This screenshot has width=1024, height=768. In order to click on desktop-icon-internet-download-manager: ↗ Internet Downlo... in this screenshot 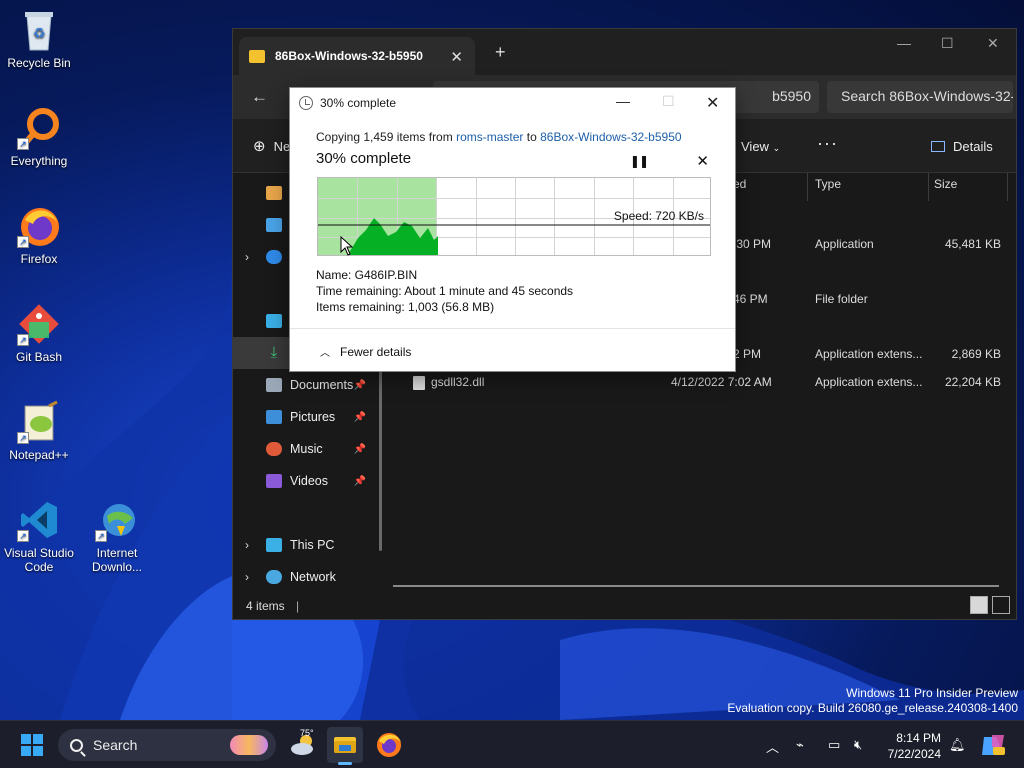, I will do `click(117, 536)`.